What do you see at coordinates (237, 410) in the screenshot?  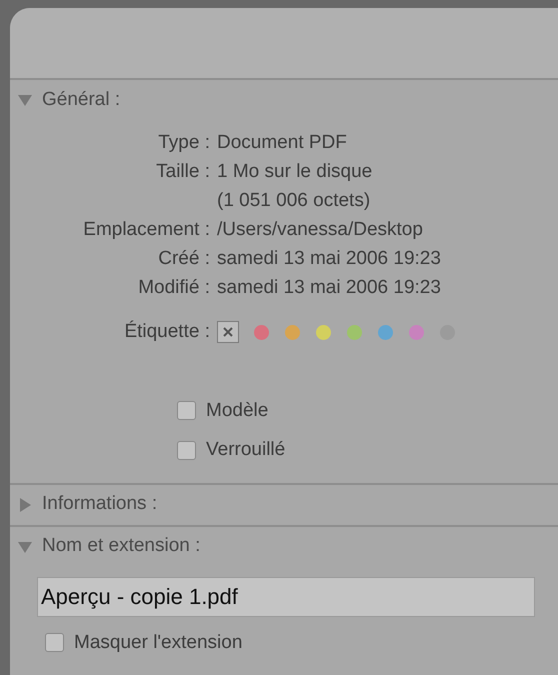 I see `checkbox-label: Modèle` at bounding box center [237, 410].